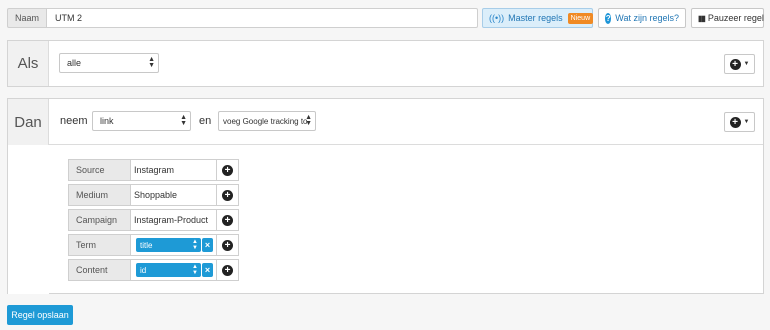 The width and height of the screenshot is (770, 330). Describe the element at coordinates (608, 18) in the screenshot. I see `question-icon: ?` at that location.